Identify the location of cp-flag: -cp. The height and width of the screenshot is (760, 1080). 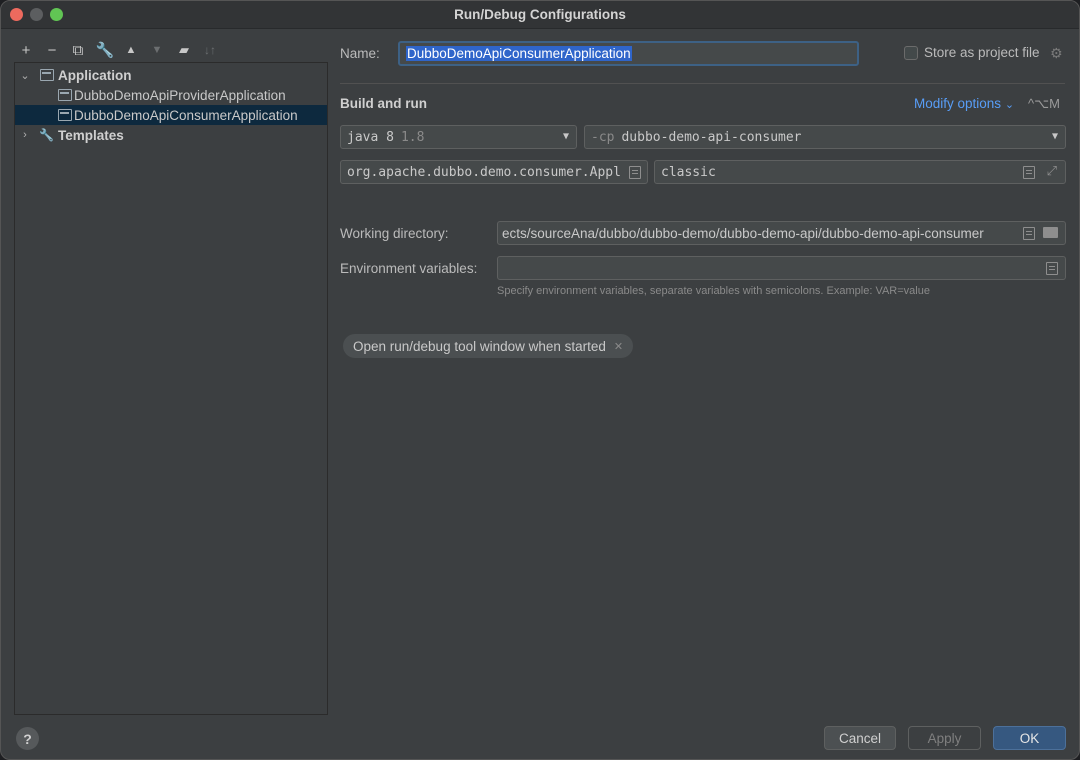
(603, 137).